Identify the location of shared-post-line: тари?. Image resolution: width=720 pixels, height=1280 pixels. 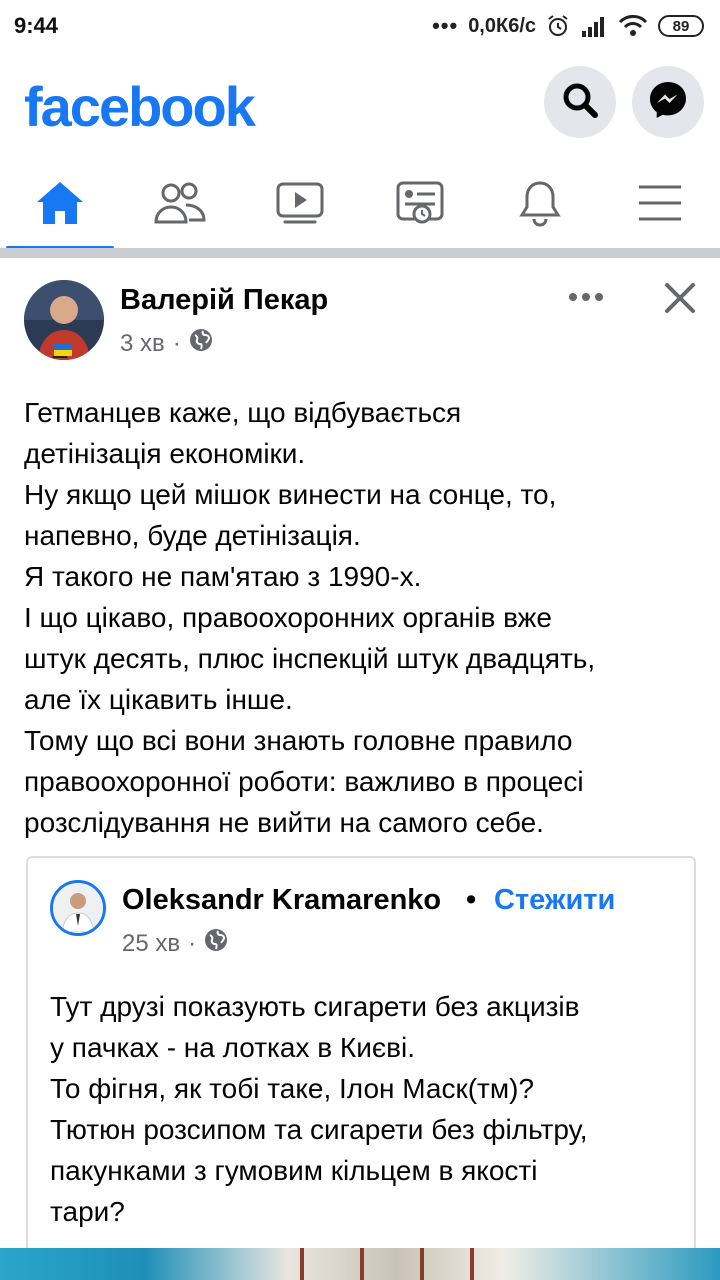
(87, 1211).